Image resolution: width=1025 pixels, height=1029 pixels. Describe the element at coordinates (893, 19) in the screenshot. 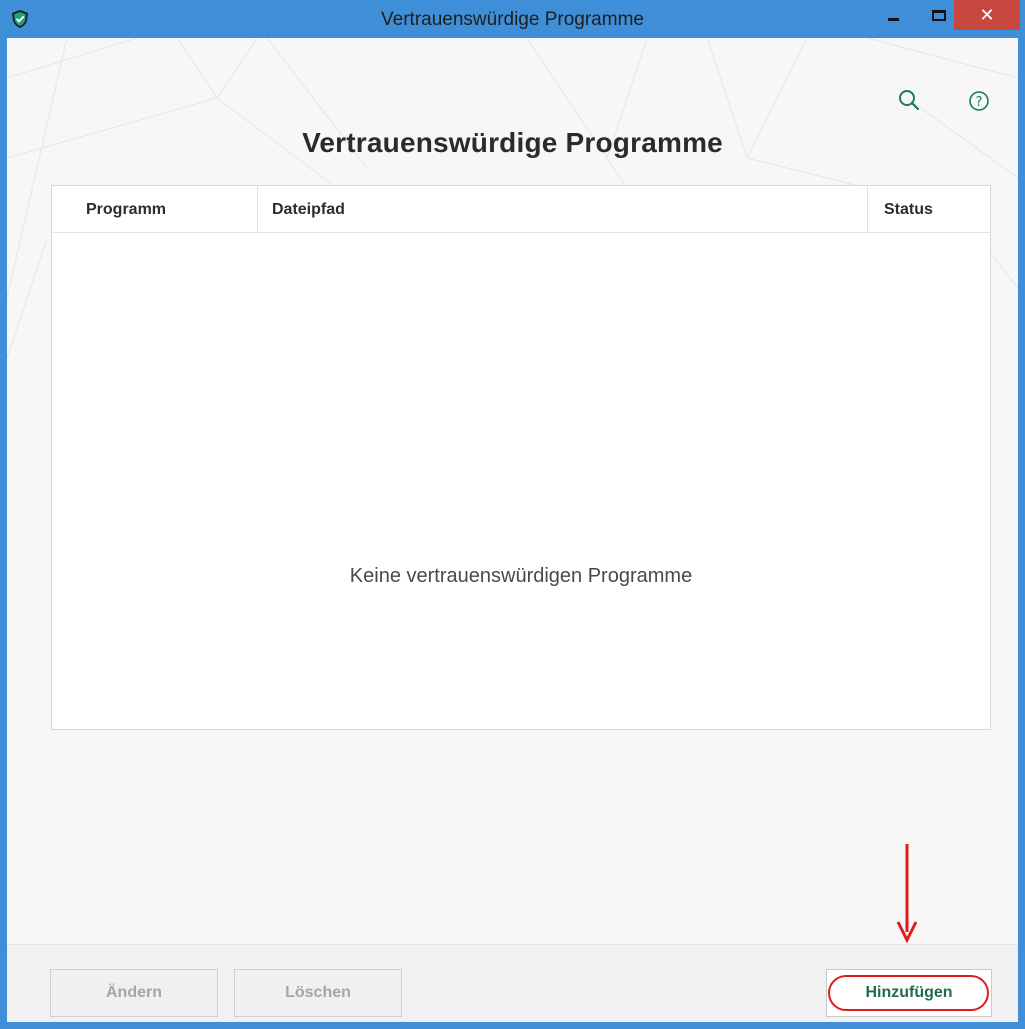

I see `minimize-icon` at that location.